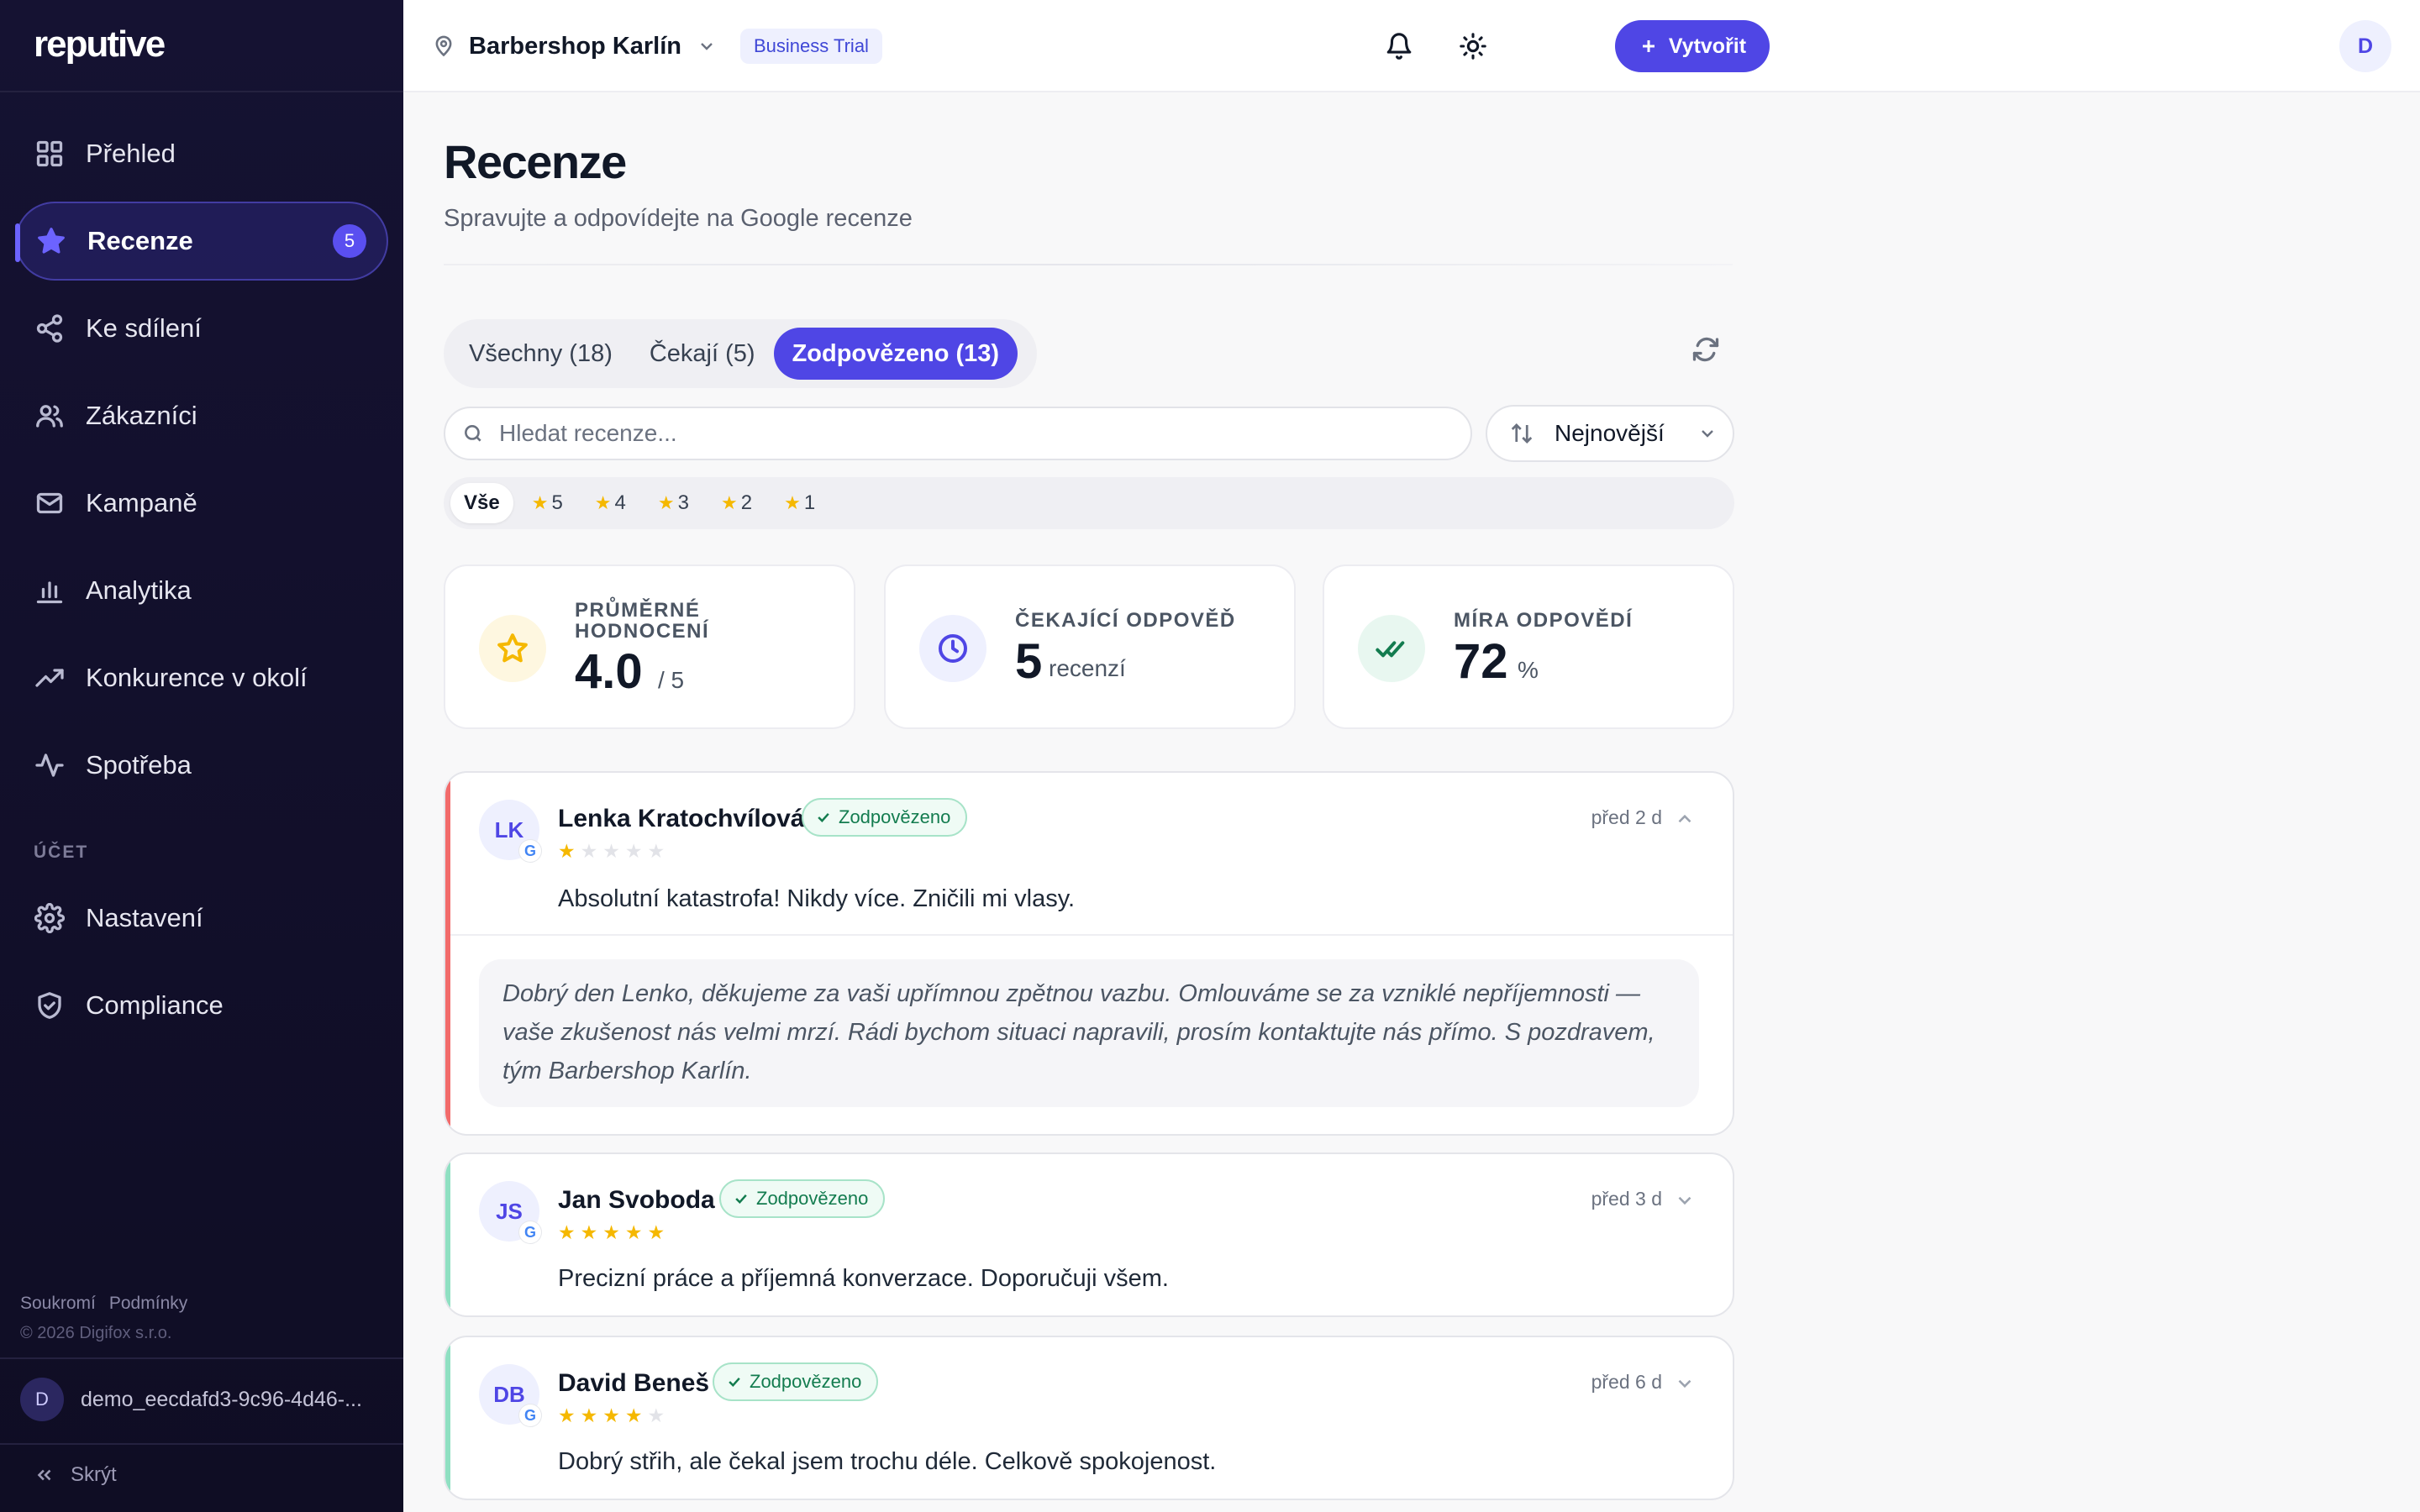 This screenshot has width=2420, height=1512. I want to click on rating-filter: Vše ★ 5 ★ 4 ★ 3 ★ 2 ★ 1, so click(1089, 503).